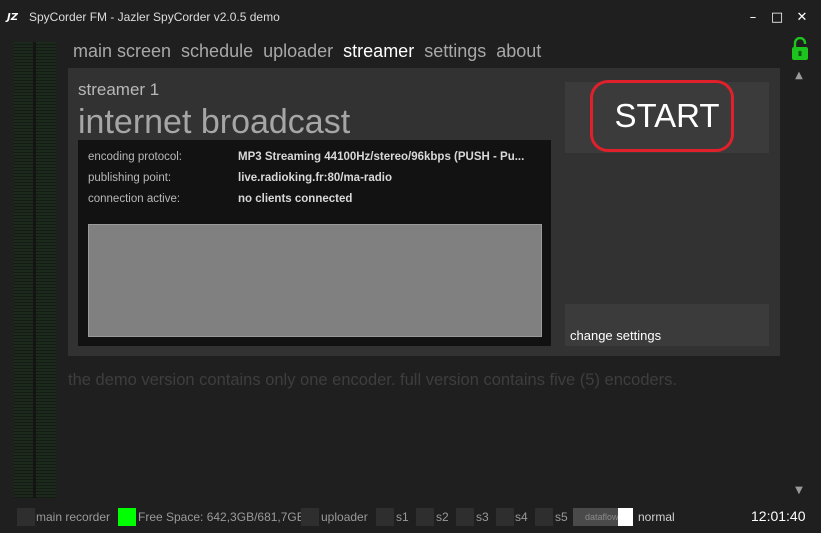  I want to click on nav-settings: settings, so click(455, 51).